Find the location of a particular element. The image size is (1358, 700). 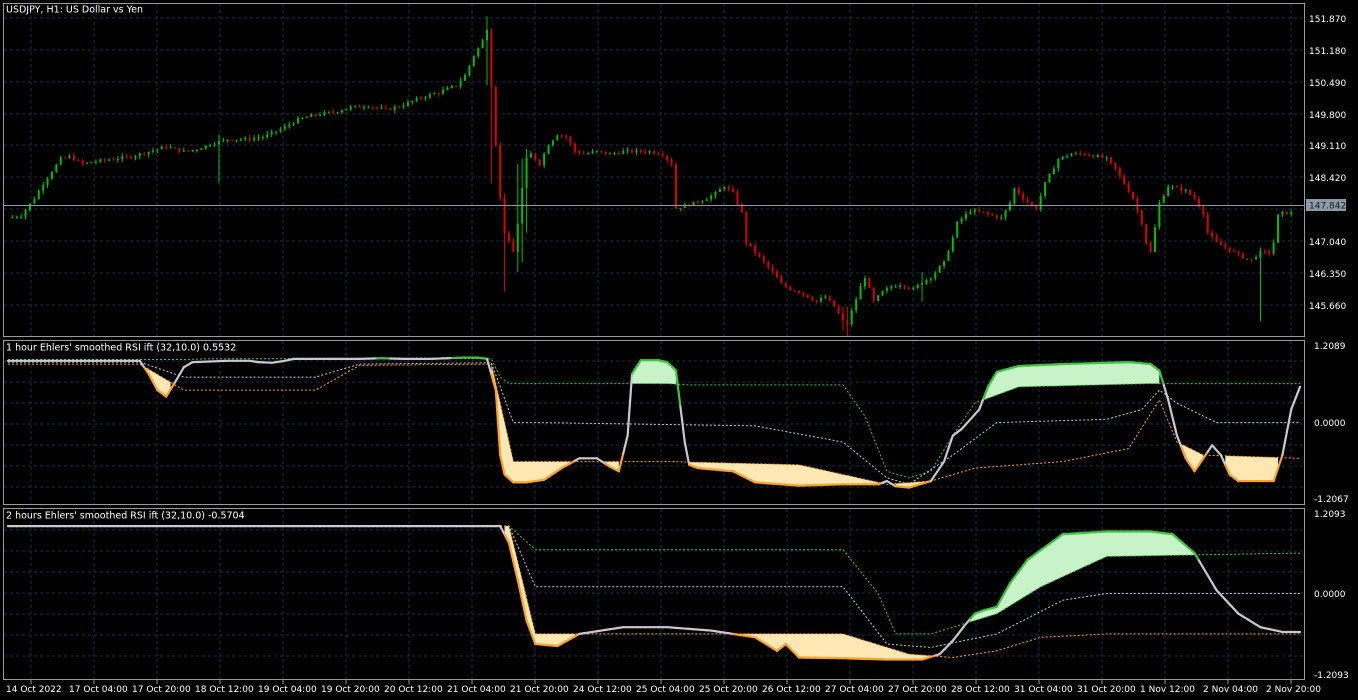

time-label: 14 Oct 2022 is located at coordinates (34, 690).